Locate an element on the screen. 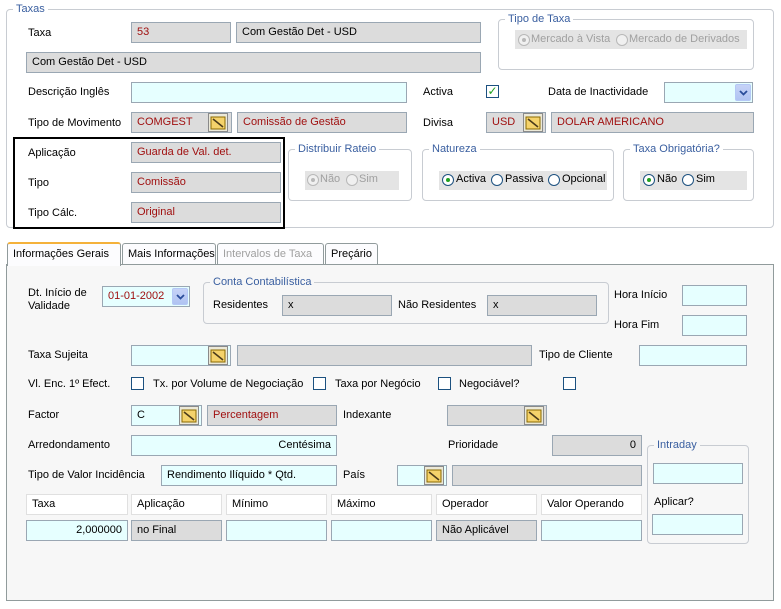 Image resolution: width=781 pixels, height=609 pixels. pais-desc-field is located at coordinates (547, 475).